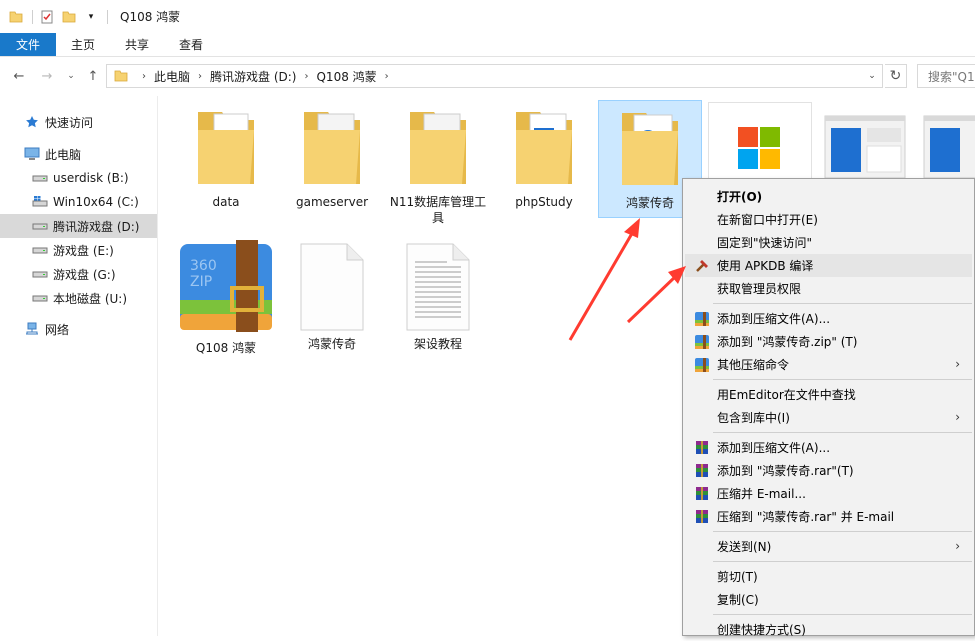 Image resolution: width=975 pixels, height=641 pixels. I want to click on menu-item-360-more: 其他压缩命令 ›, so click(828, 364).